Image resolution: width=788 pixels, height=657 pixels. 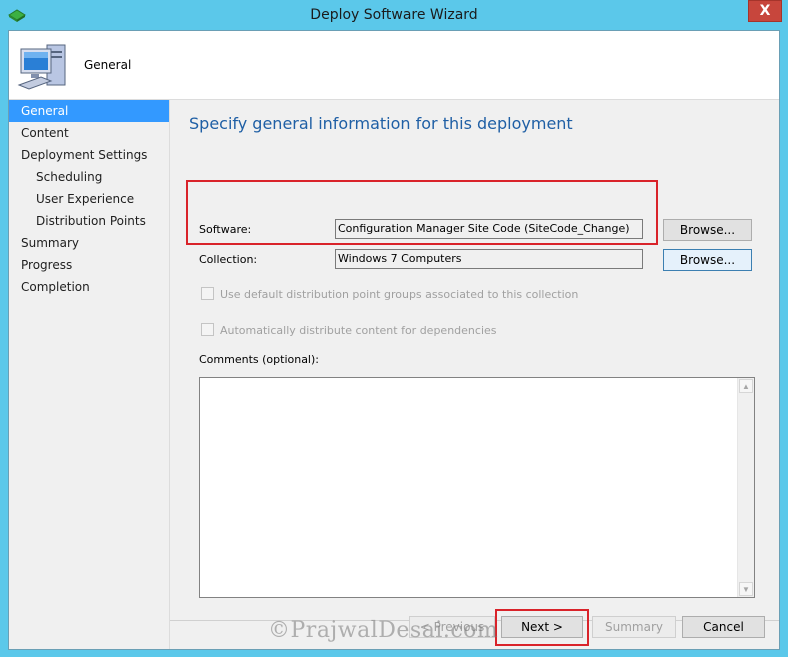 What do you see at coordinates (207, 329) in the screenshot?
I see `auto-distribute-checkbox` at bounding box center [207, 329].